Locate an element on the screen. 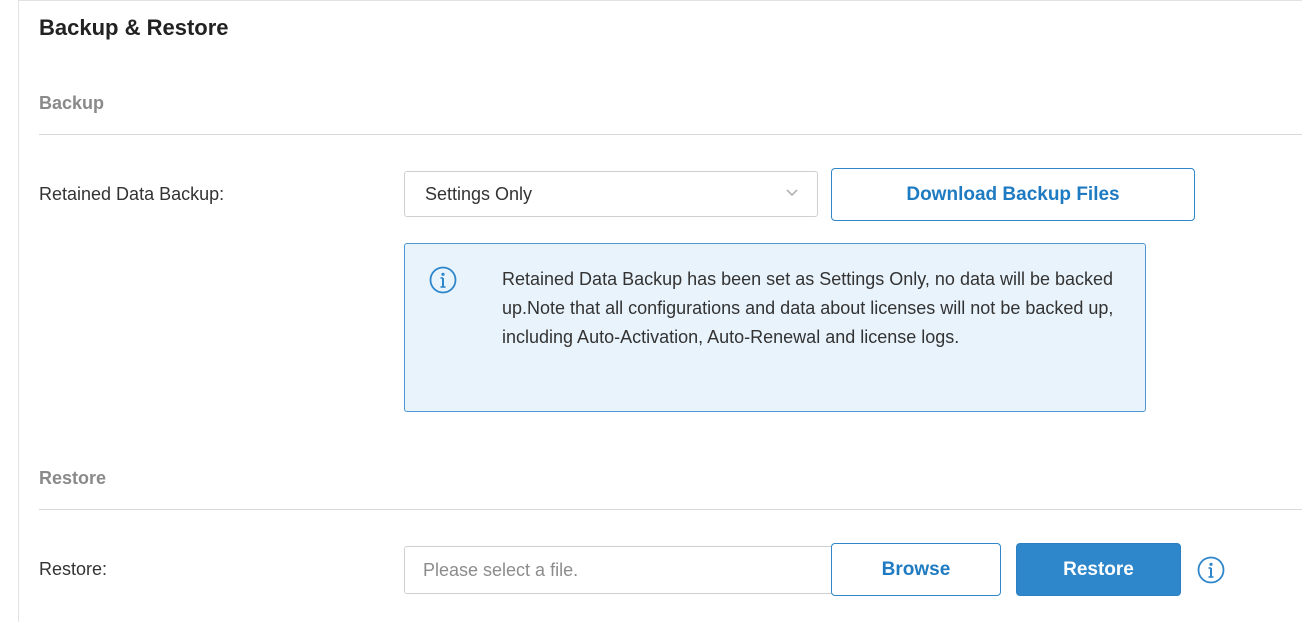 The image size is (1302, 622). backup-section-title: Backup is located at coordinates (72, 103).